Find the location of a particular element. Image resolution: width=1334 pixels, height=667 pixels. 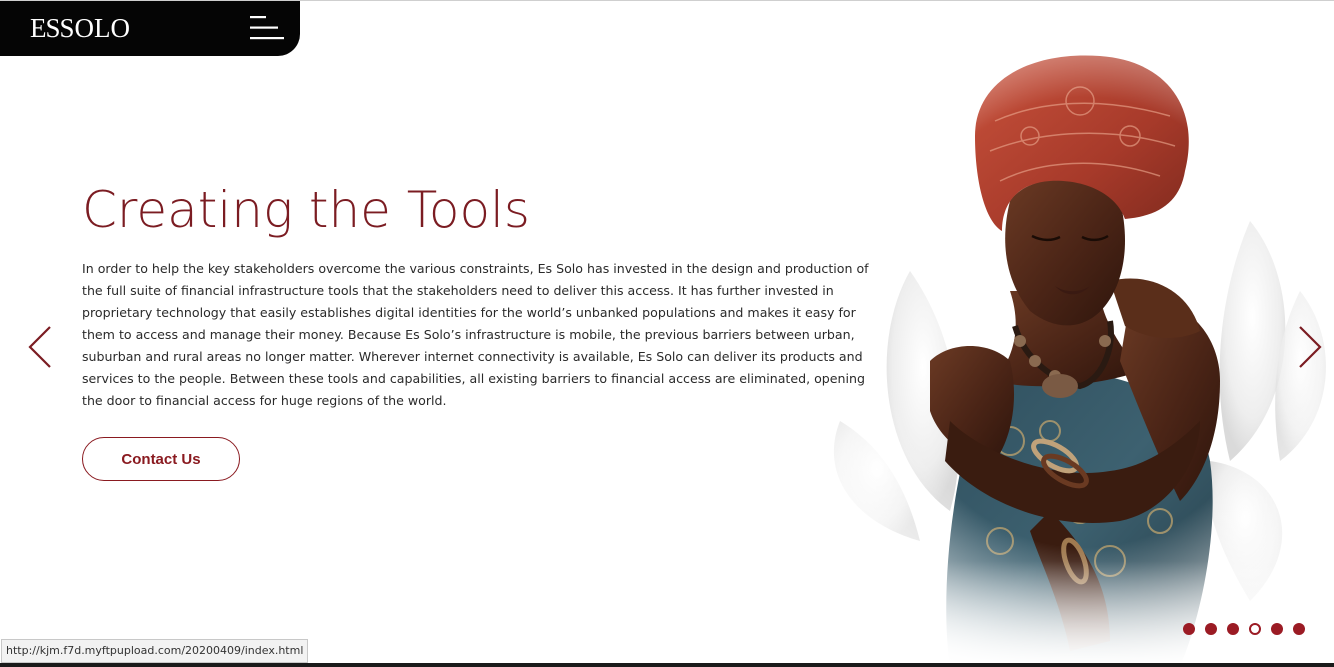

hamburger-menu-icon is located at coordinates (267, 28).